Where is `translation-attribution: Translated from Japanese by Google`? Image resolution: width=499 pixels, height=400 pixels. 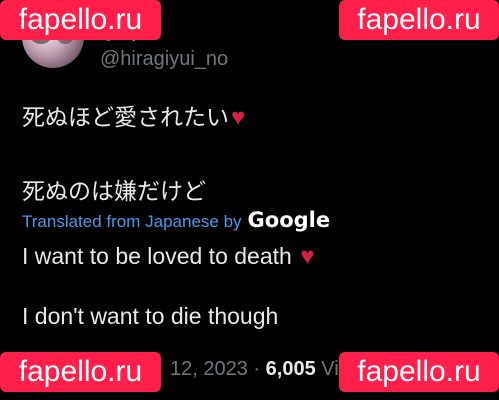 translation-attribution: Translated from Japanese by Google is located at coordinates (176, 220).